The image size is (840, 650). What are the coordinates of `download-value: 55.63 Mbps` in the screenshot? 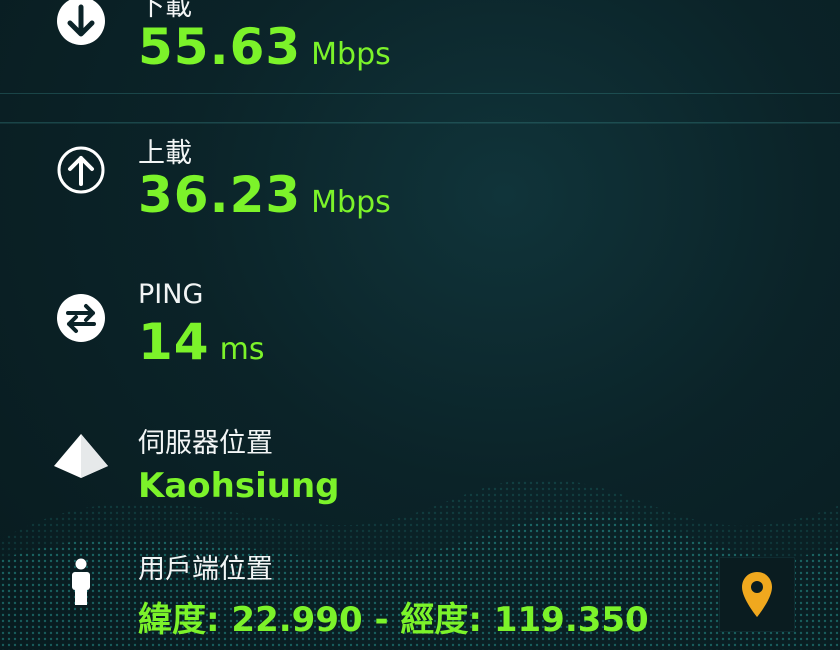 It's located at (264, 47).